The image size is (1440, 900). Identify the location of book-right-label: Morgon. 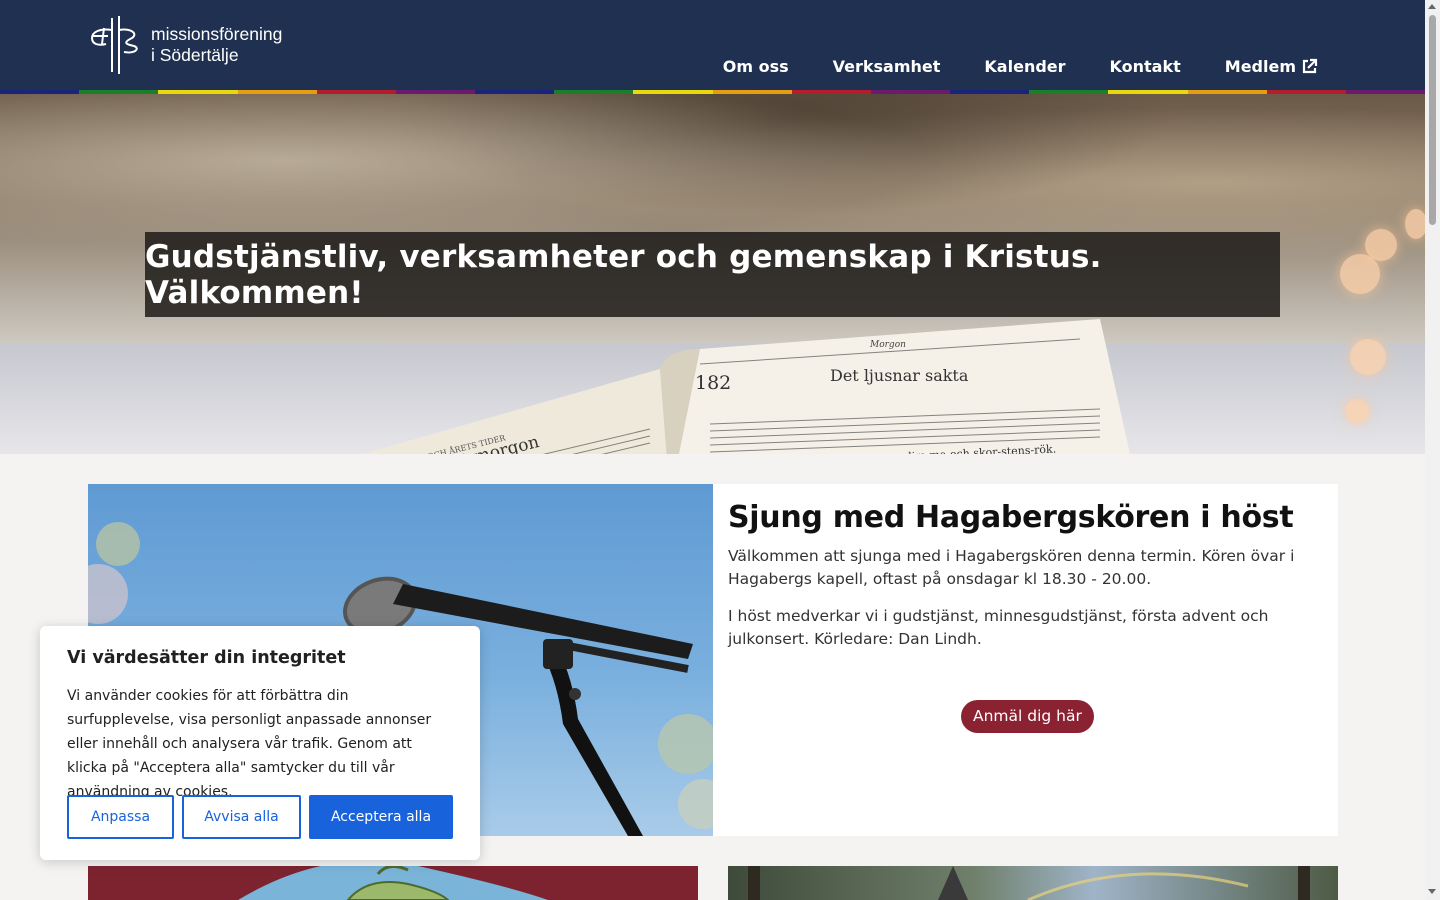
(887, 345).